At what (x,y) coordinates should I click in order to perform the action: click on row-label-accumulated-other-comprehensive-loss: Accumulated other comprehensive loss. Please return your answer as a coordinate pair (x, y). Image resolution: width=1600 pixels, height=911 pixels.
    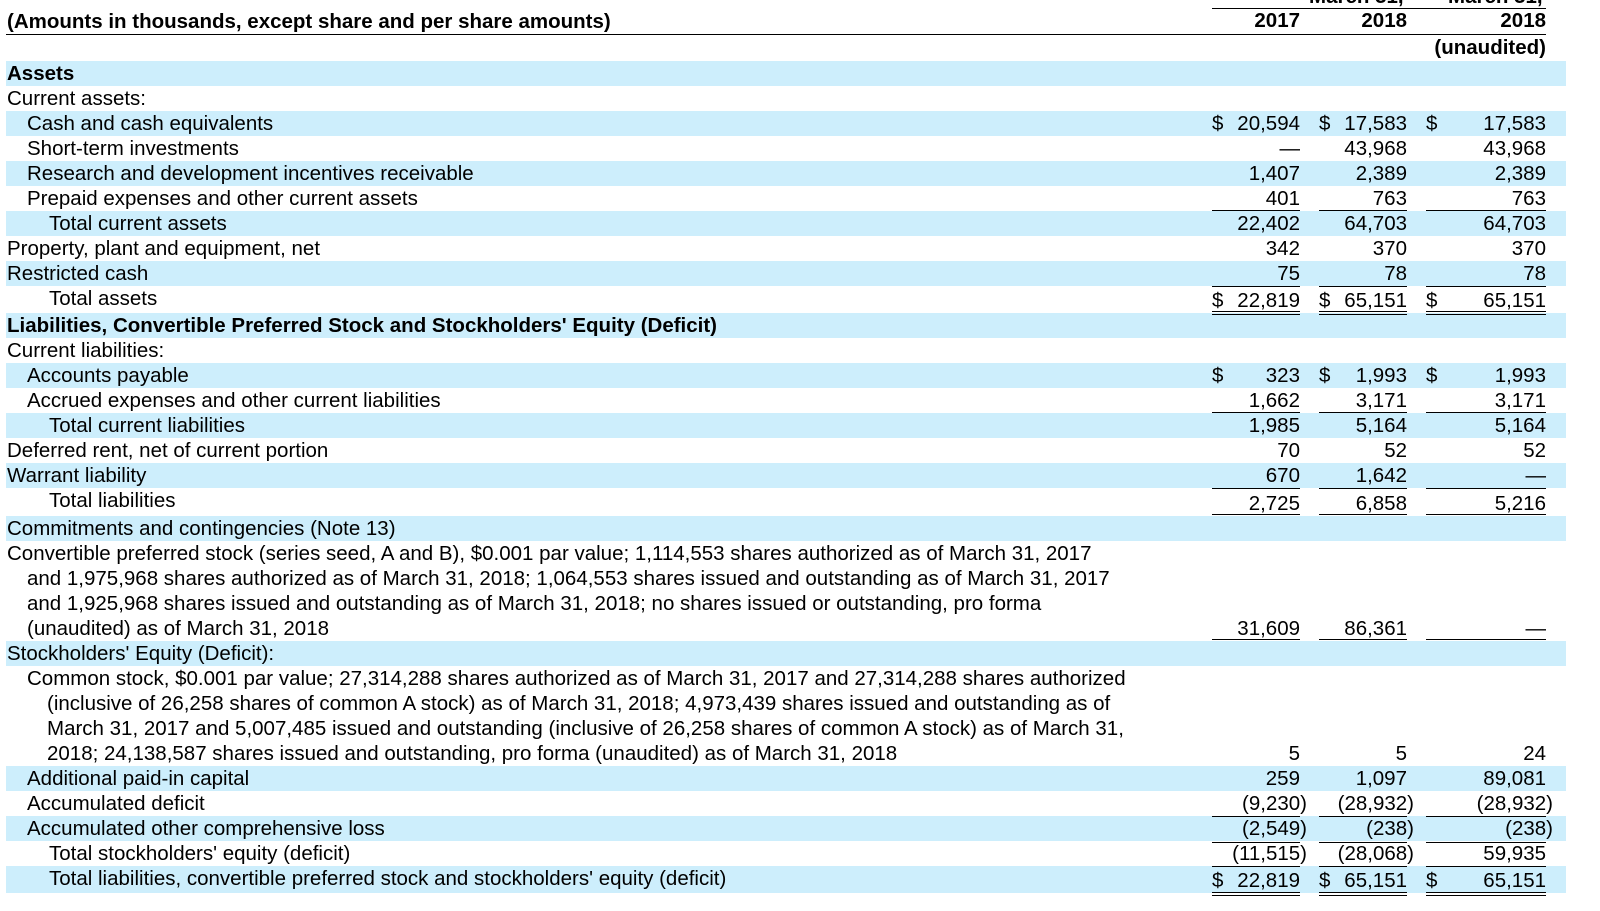
    Looking at the image, I should click on (206, 828).